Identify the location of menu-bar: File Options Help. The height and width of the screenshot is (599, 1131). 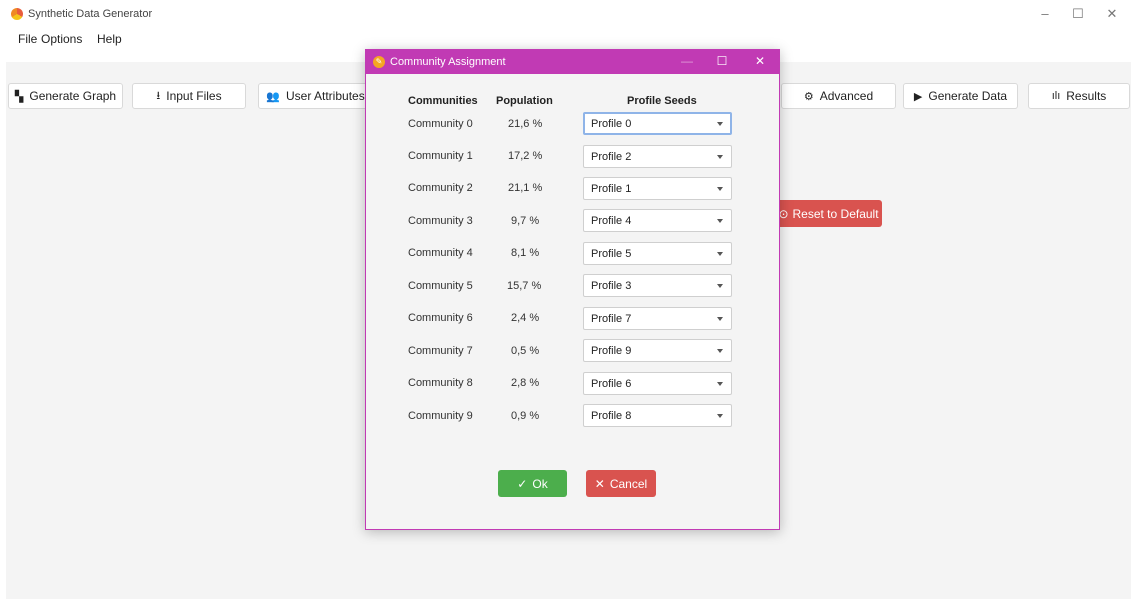
(200, 40).